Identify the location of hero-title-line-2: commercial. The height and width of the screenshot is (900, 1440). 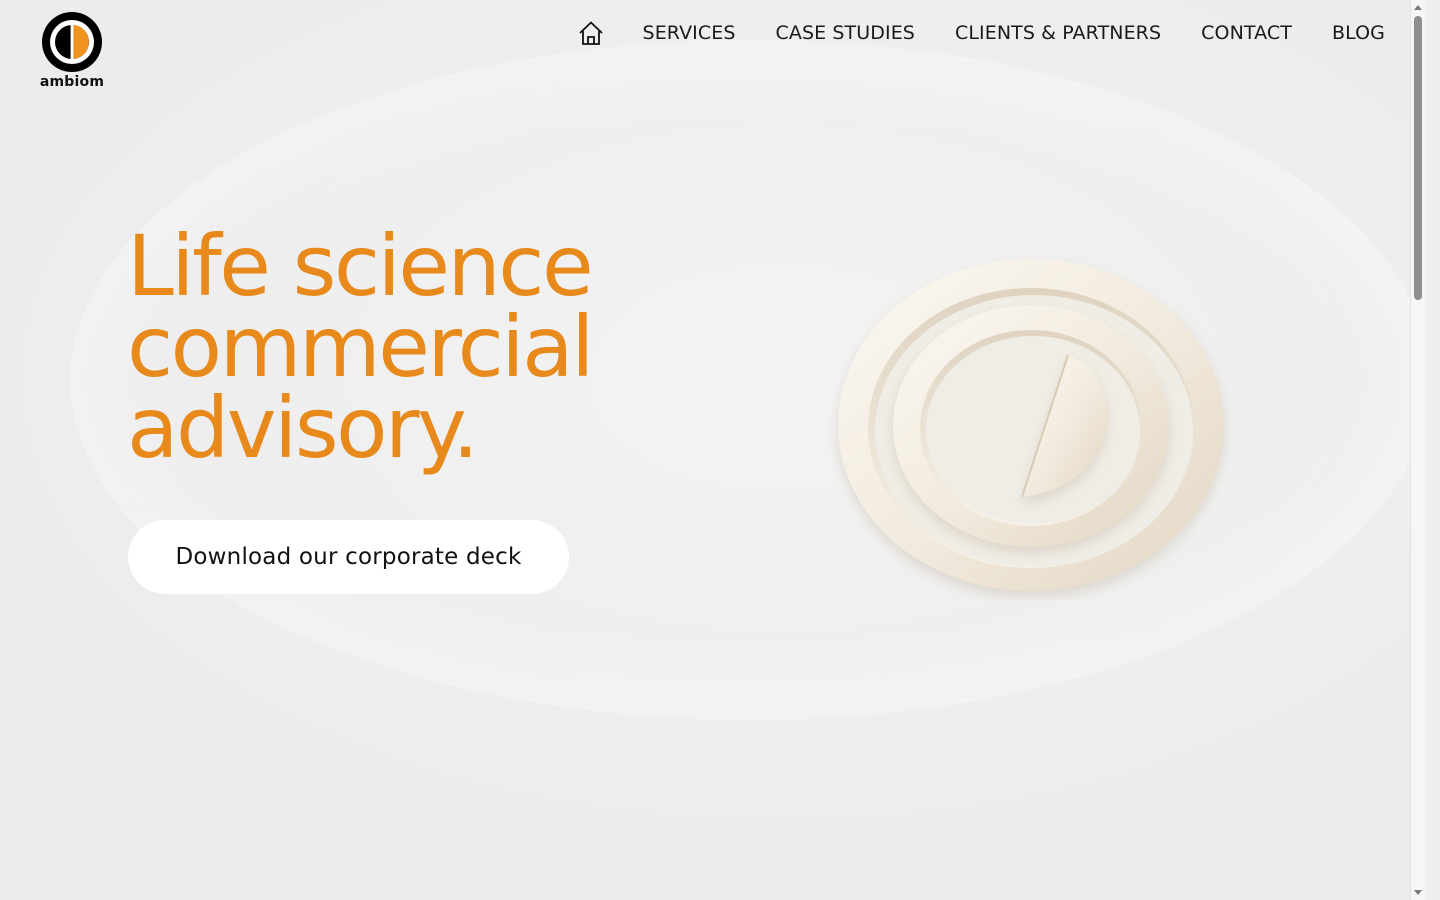
(360, 347).